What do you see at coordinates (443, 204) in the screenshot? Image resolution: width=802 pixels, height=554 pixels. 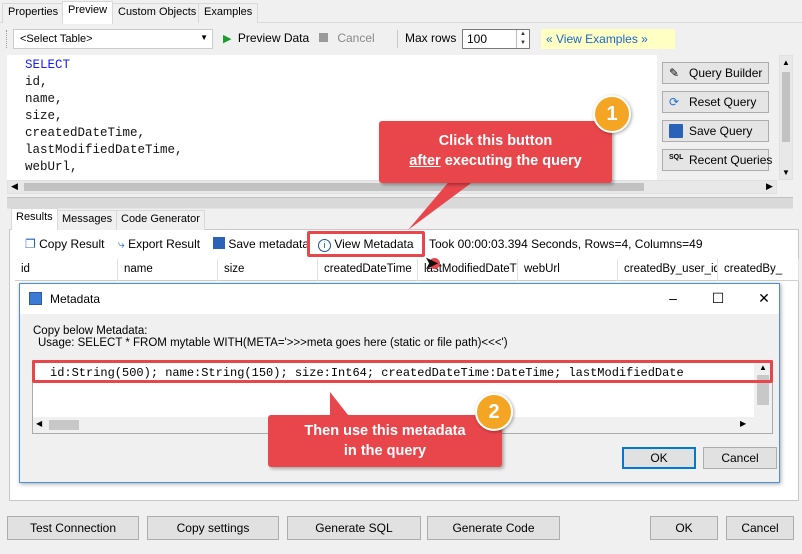 I see `callout-one-pointer` at bounding box center [443, 204].